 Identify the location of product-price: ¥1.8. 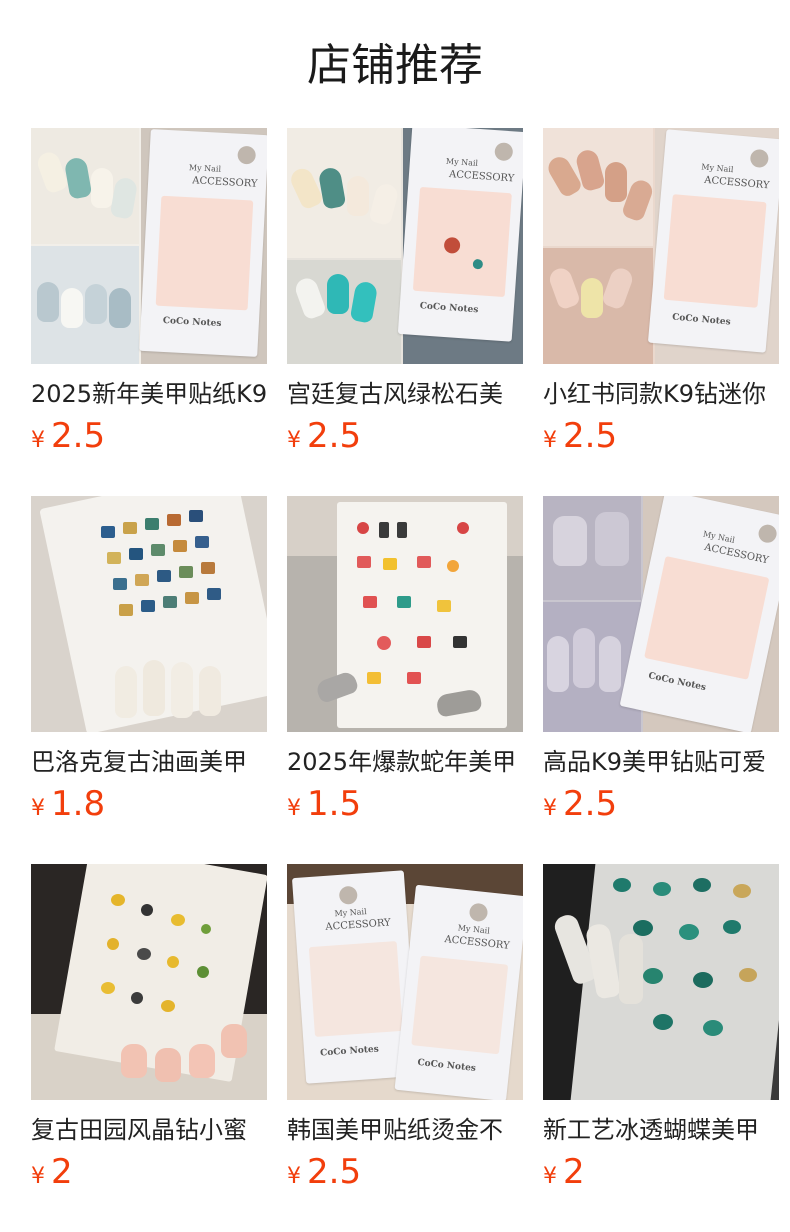
(149, 807).